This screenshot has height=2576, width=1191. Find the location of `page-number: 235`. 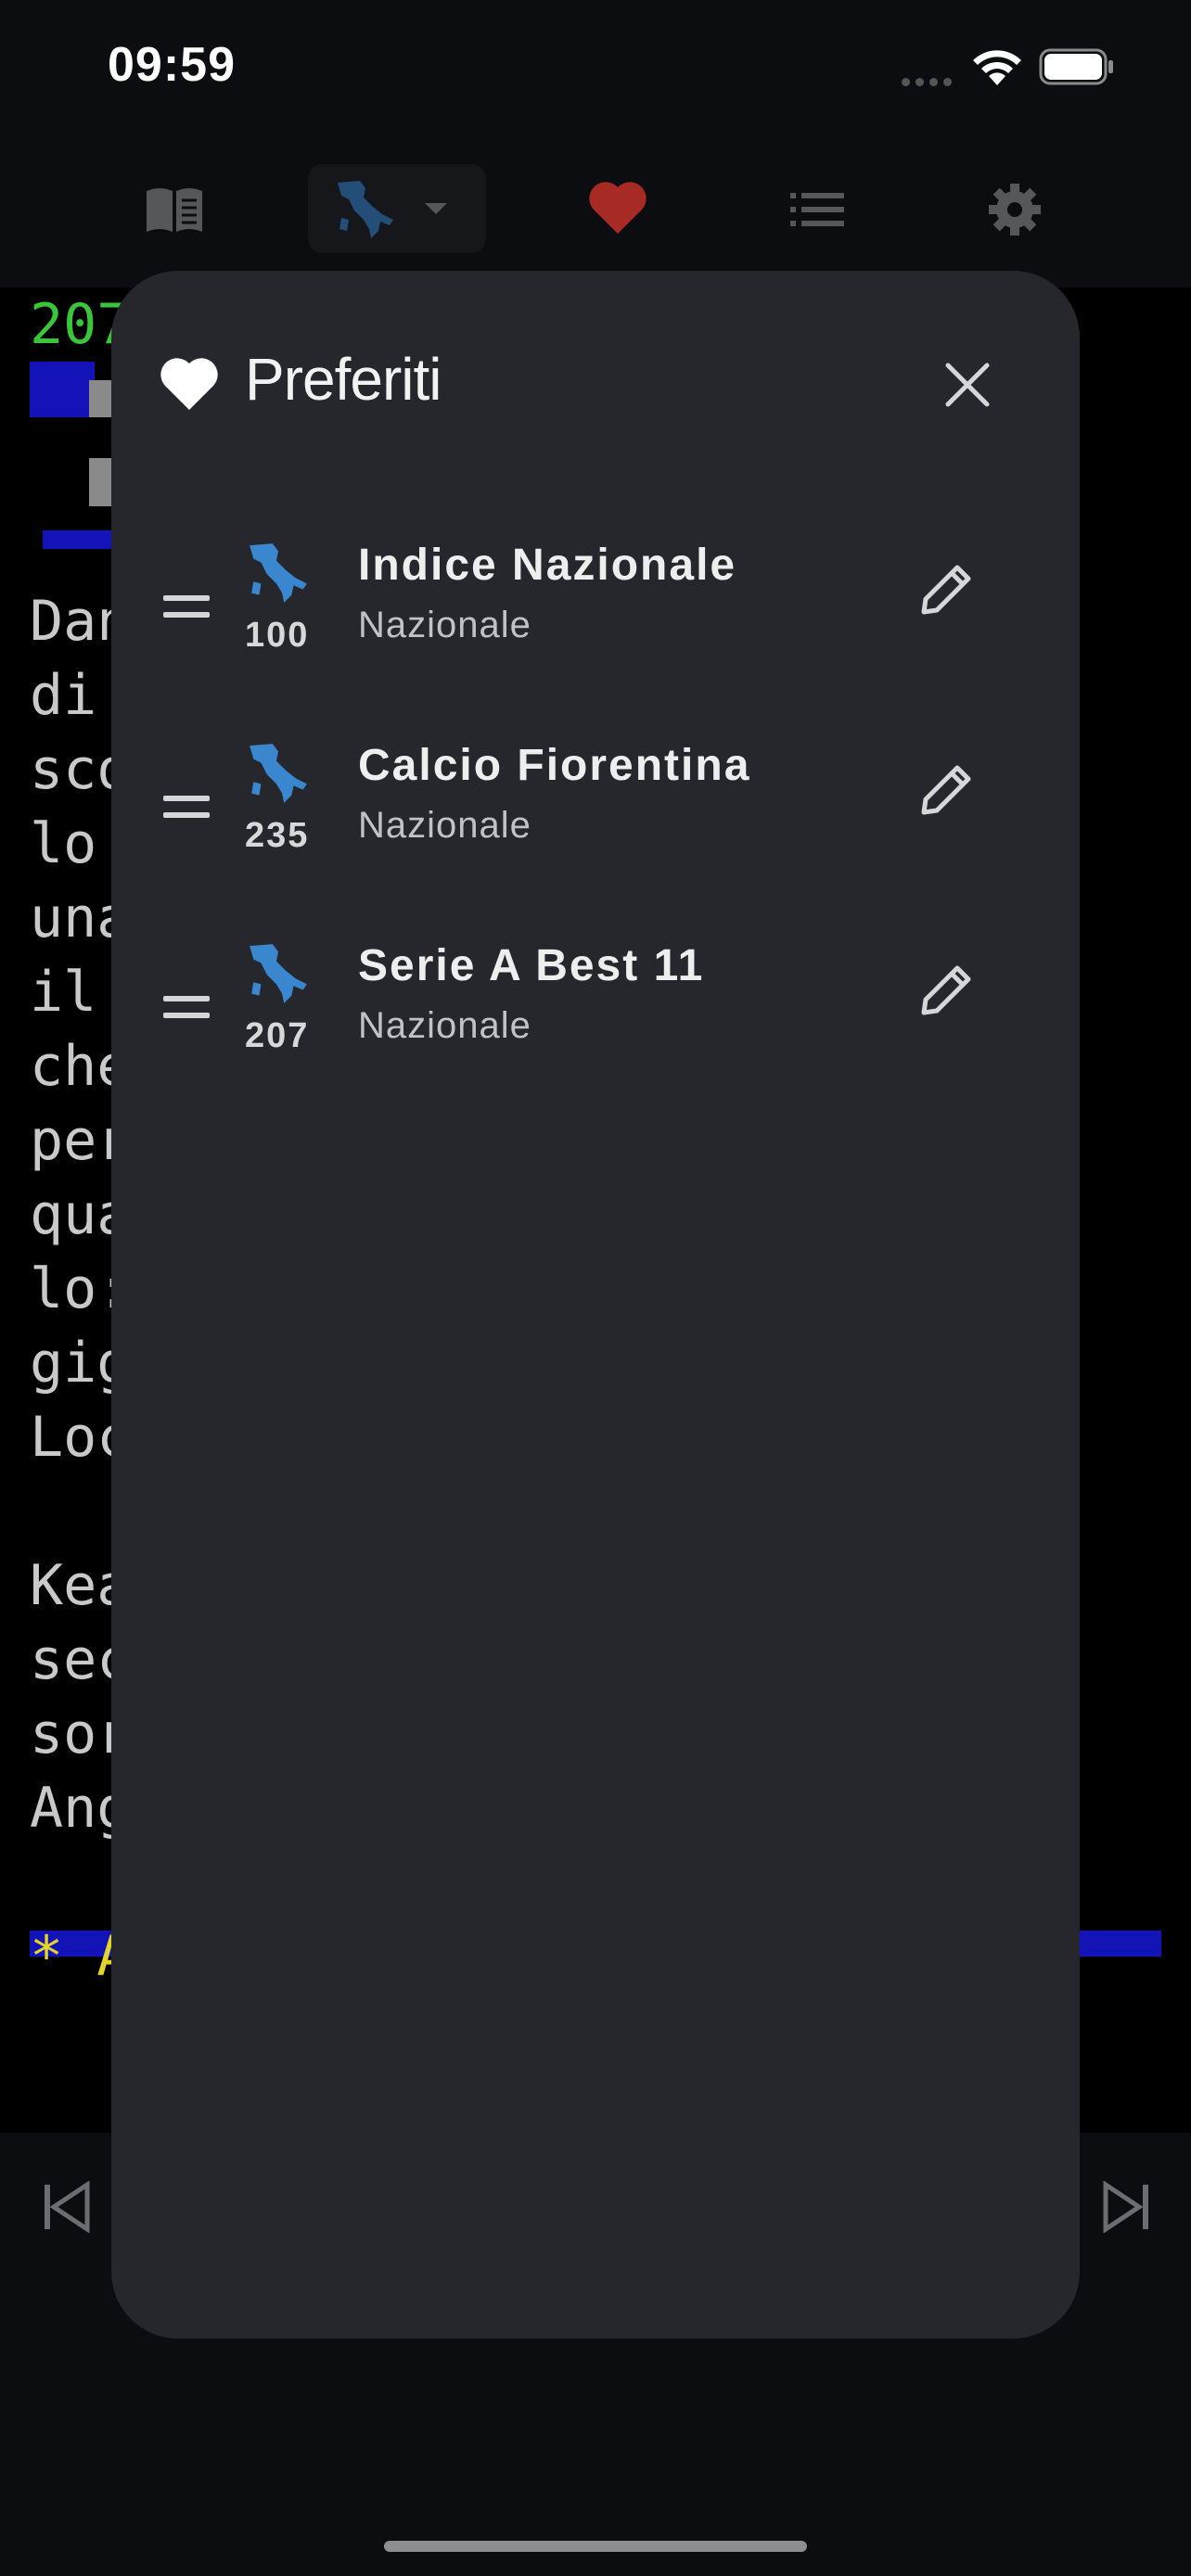

page-number: 235 is located at coordinates (277, 836).